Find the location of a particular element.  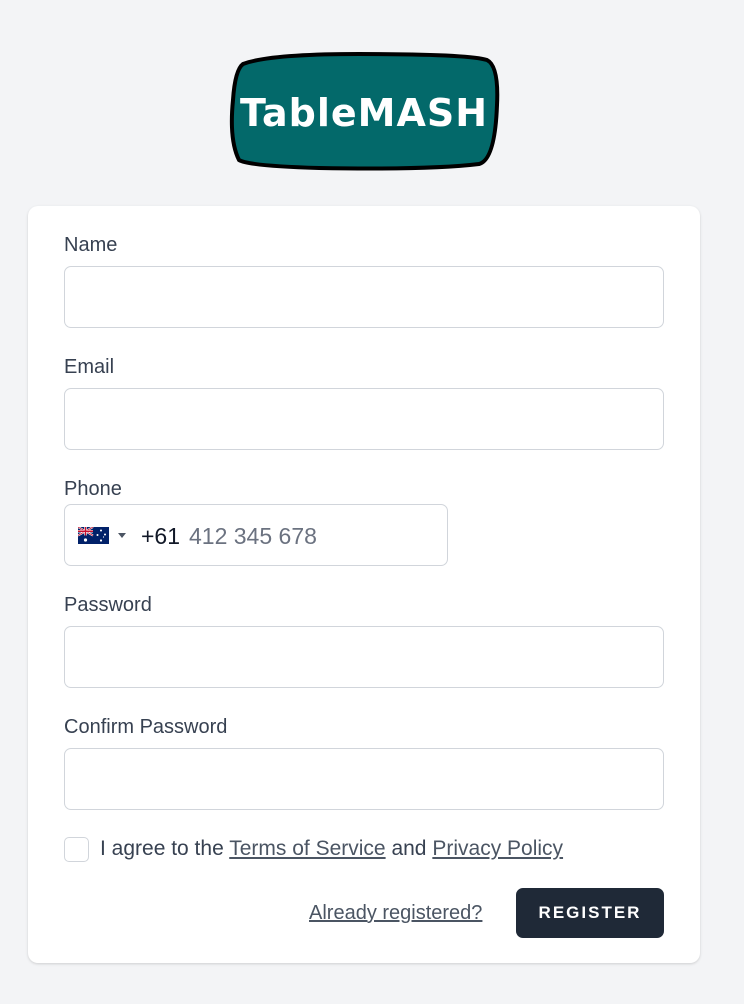

email-label: Email is located at coordinates (89, 367).